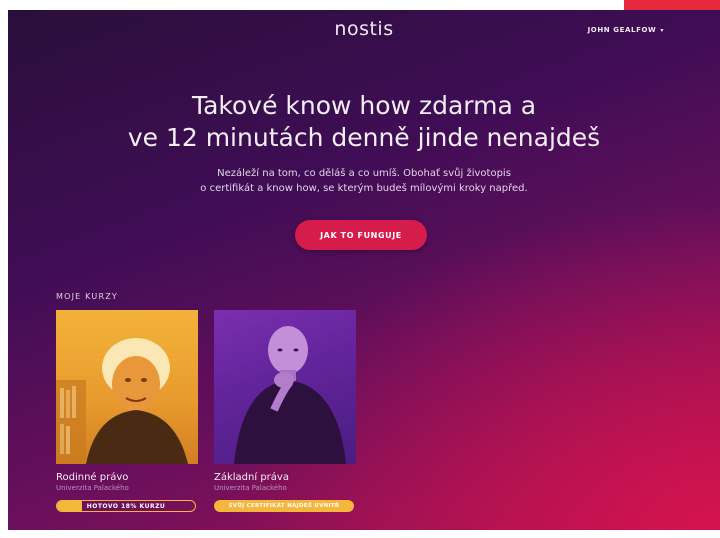 The image size is (720, 538). I want to click on progress-label: HOTOVO 18% KURZU, so click(126, 506).